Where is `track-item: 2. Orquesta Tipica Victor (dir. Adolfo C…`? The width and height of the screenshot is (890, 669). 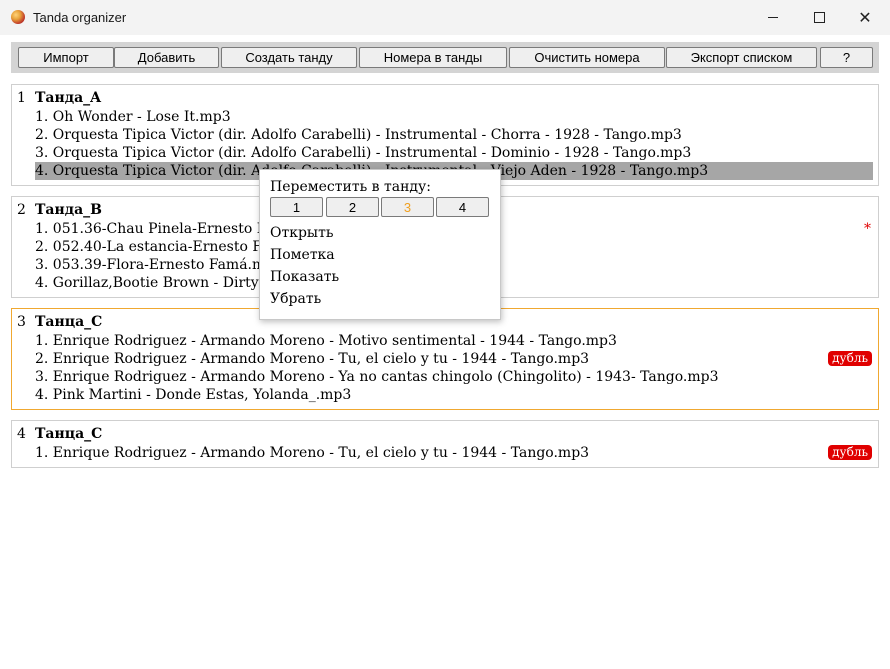
track-item: 2. Orquesta Tipica Victor (dir. Adolfo C… is located at coordinates (358, 135).